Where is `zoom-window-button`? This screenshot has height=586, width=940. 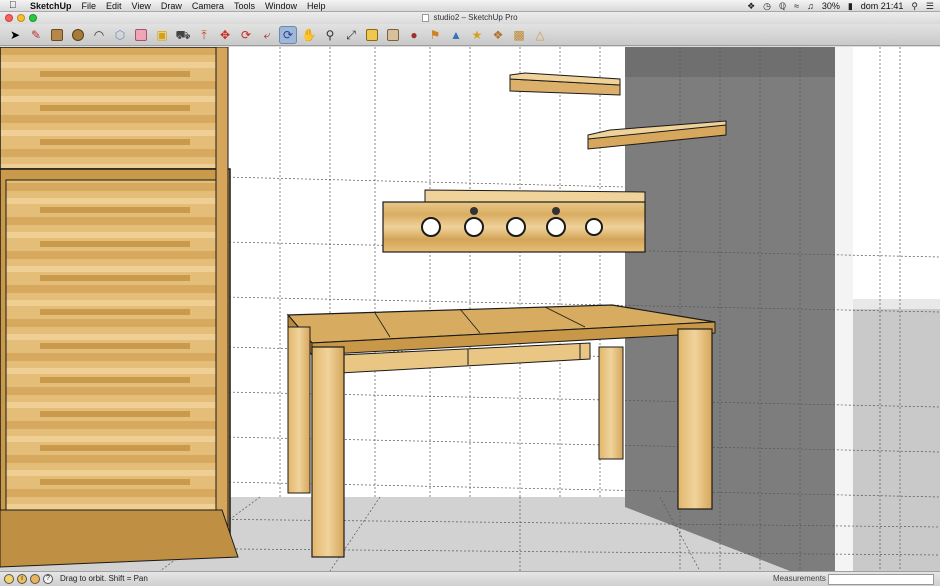
zoom-window-button is located at coordinates (33, 18).